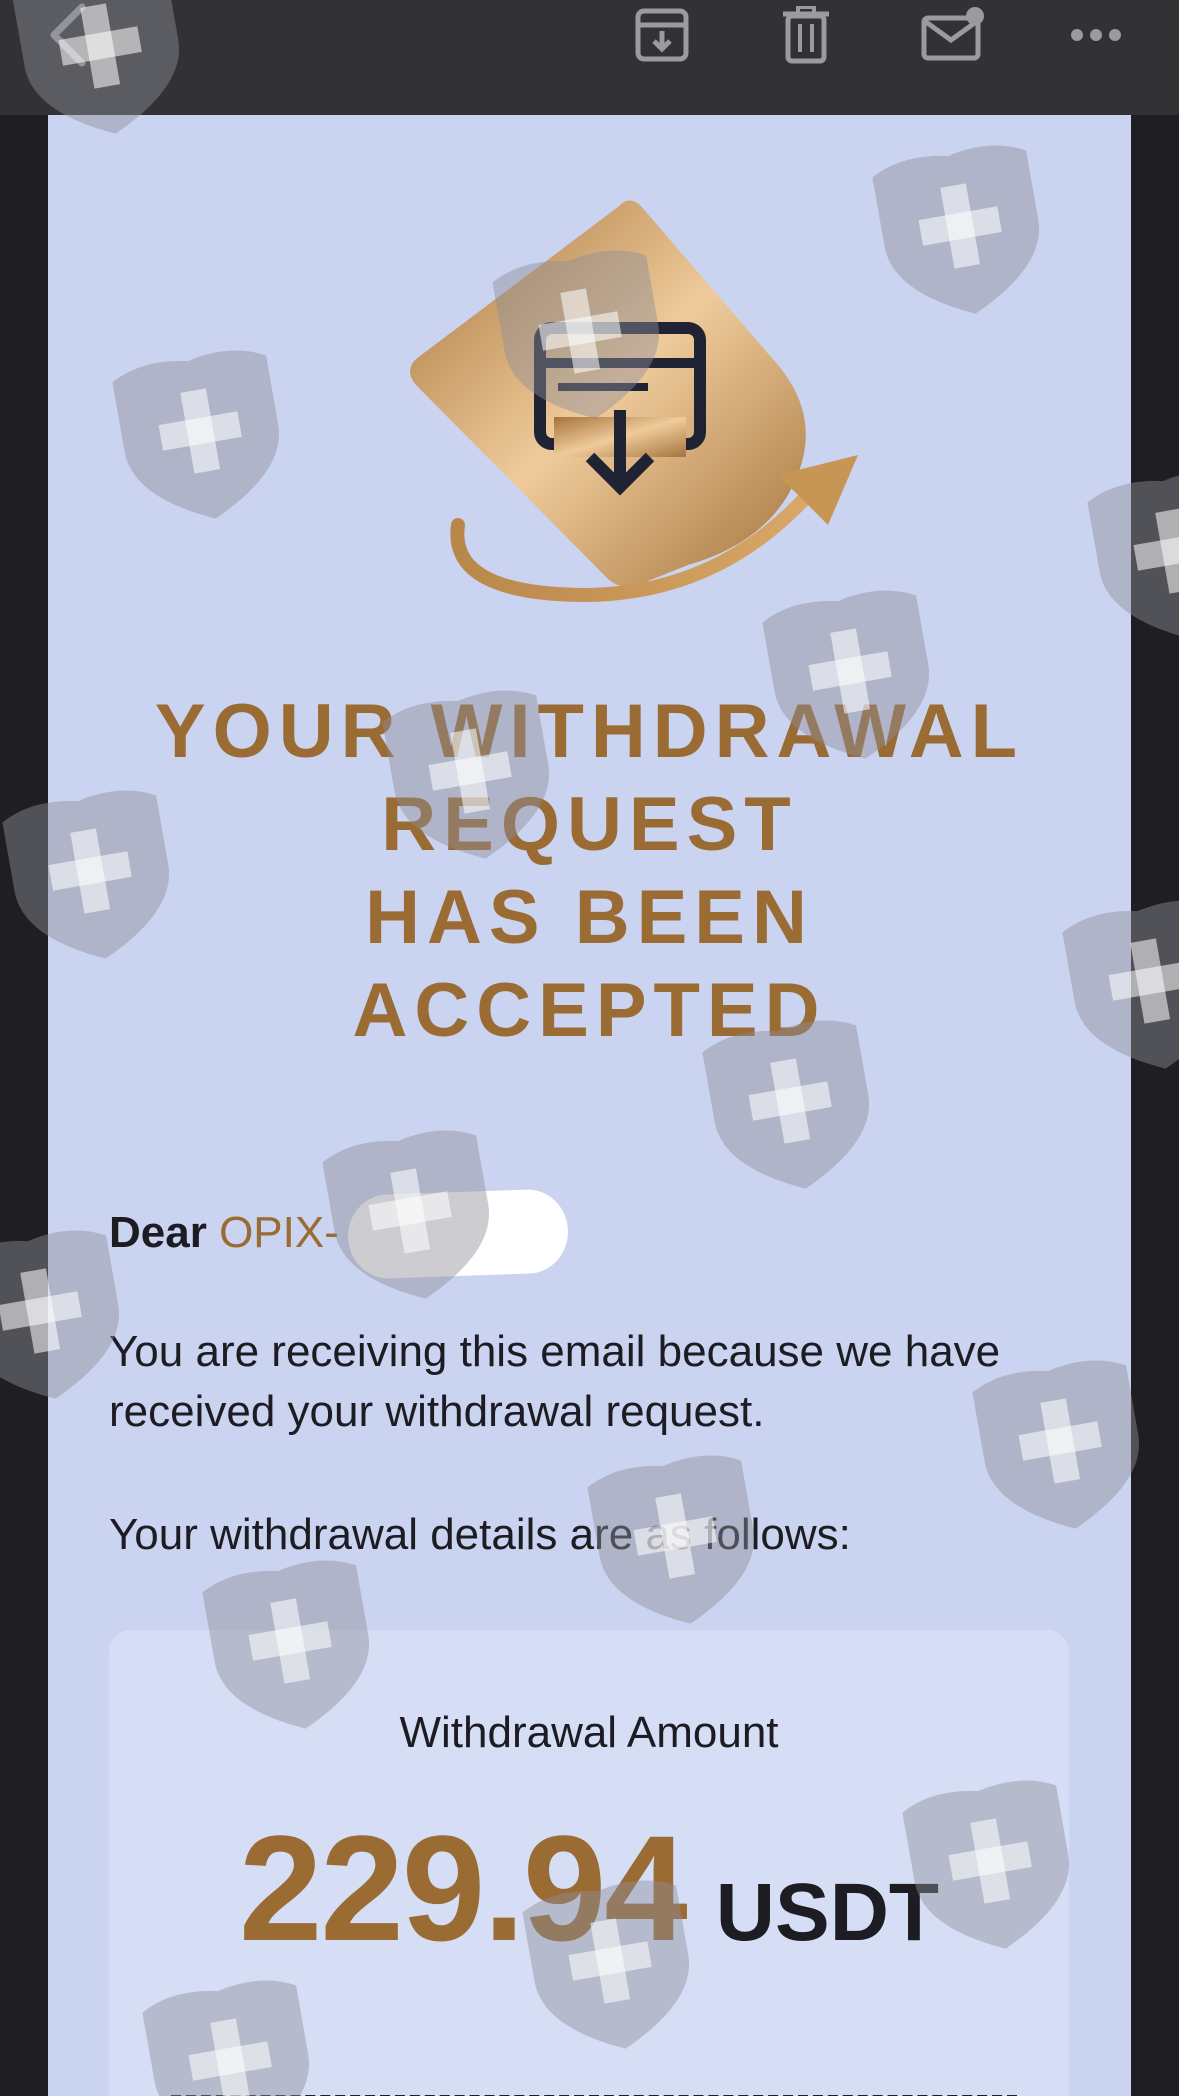  I want to click on headline-line: HAS BEEN, so click(589, 917).